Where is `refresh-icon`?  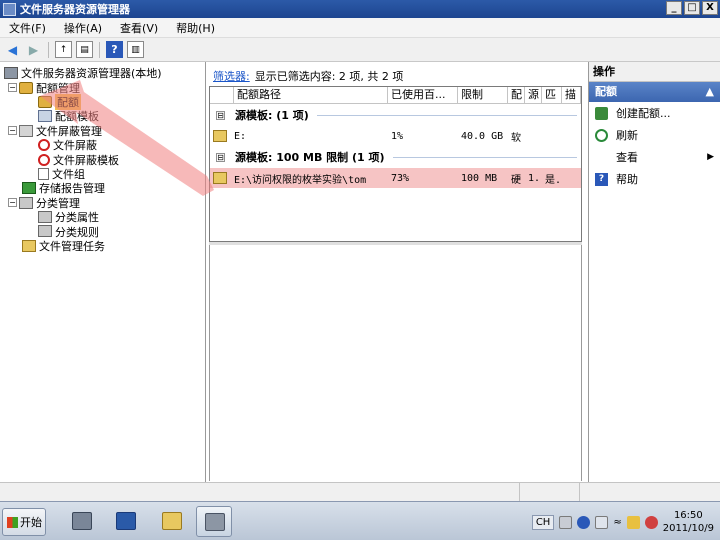
refresh-icon is located at coordinates (601, 135).